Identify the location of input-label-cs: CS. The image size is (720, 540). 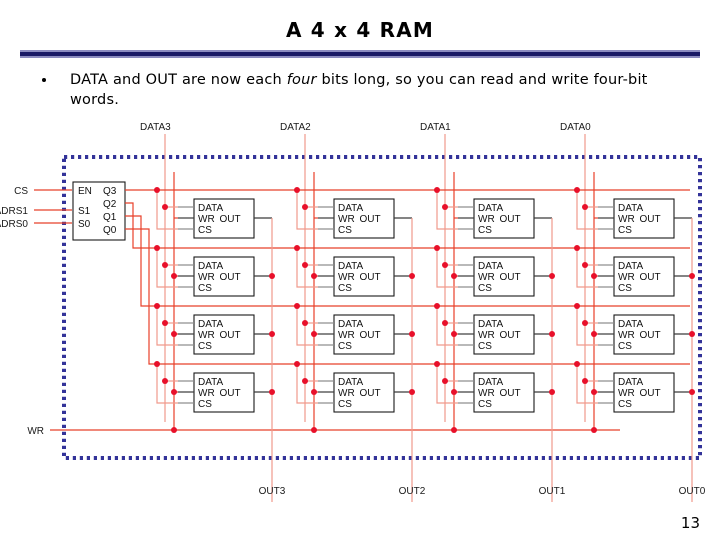
(21, 191).